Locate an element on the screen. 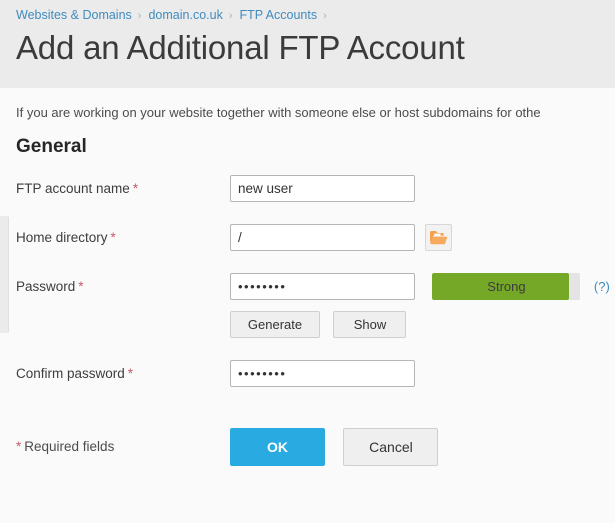  field-home-directory is located at coordinates (341, 237).